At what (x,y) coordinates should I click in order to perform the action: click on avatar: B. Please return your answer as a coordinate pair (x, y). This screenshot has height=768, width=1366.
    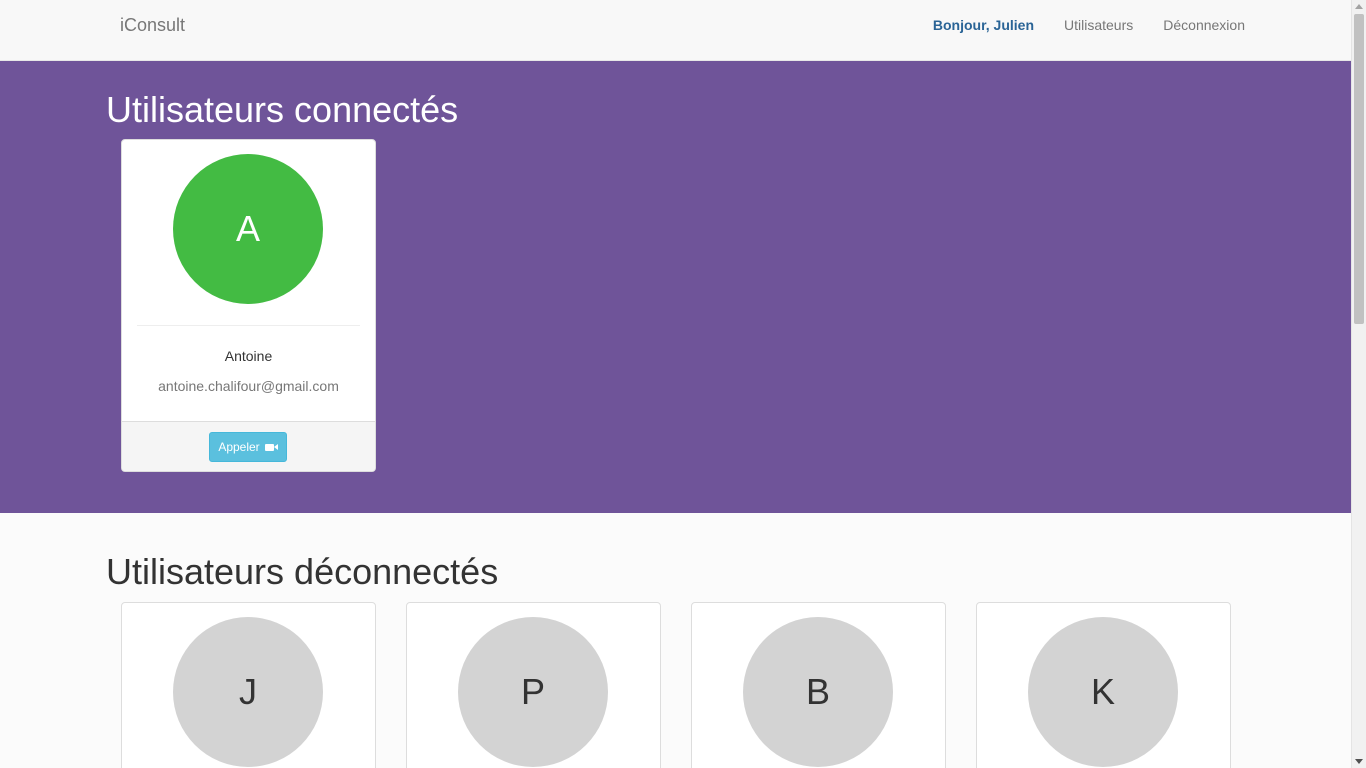
    Looking at the image, I should click on (818, 692).